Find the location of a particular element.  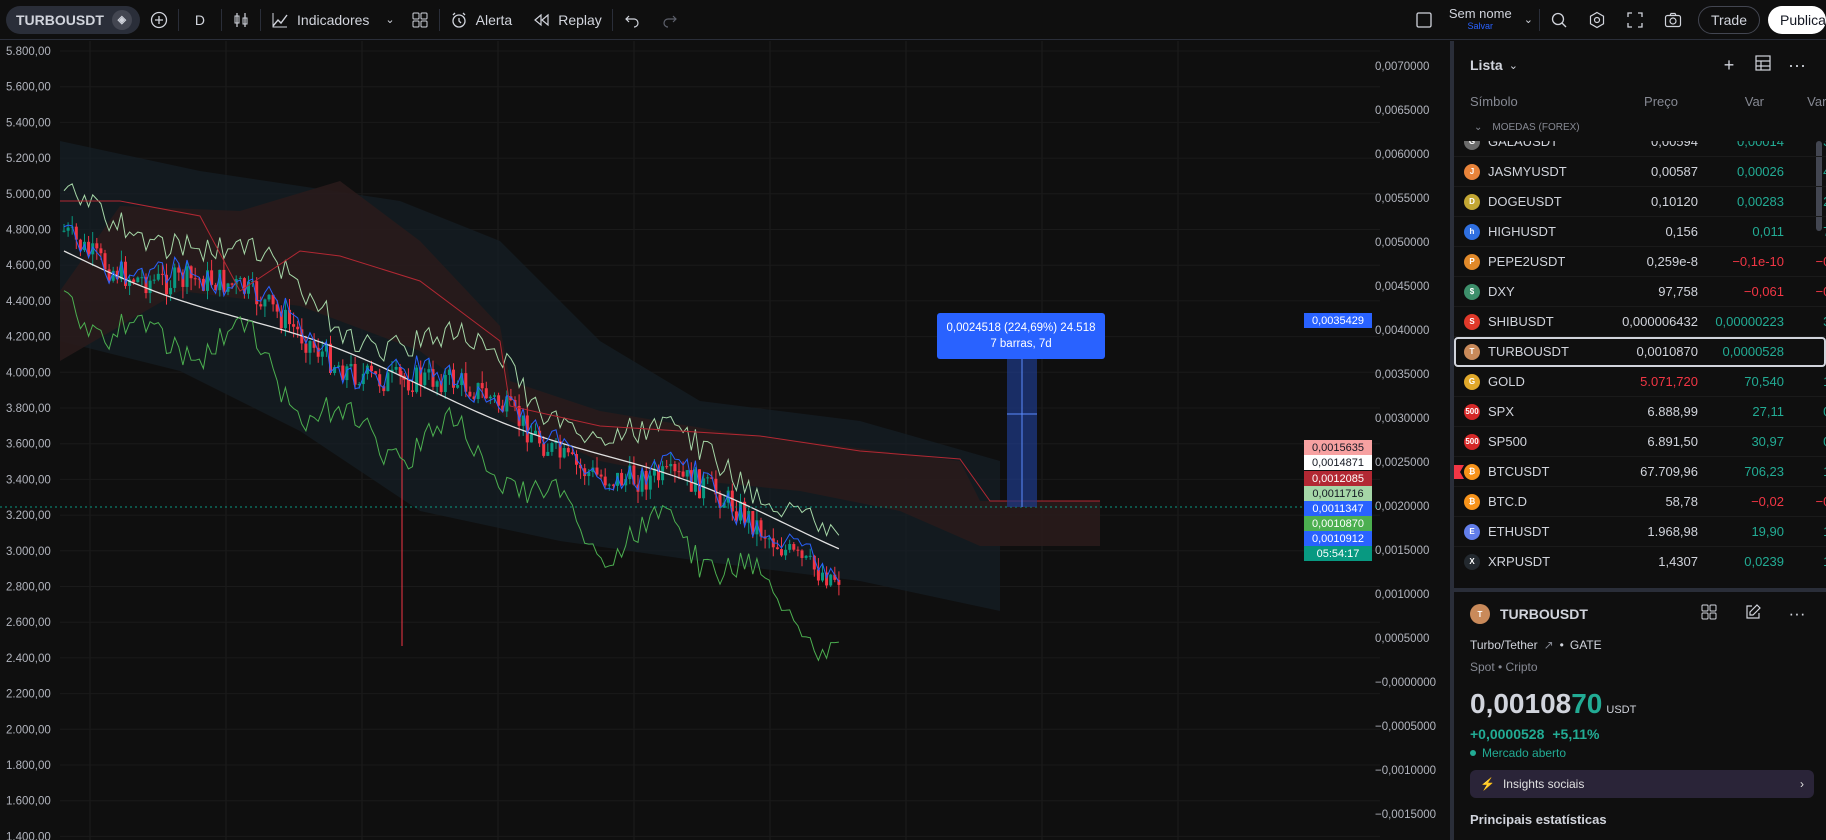

column-price: Preço is located at coordinates (1630, 101).